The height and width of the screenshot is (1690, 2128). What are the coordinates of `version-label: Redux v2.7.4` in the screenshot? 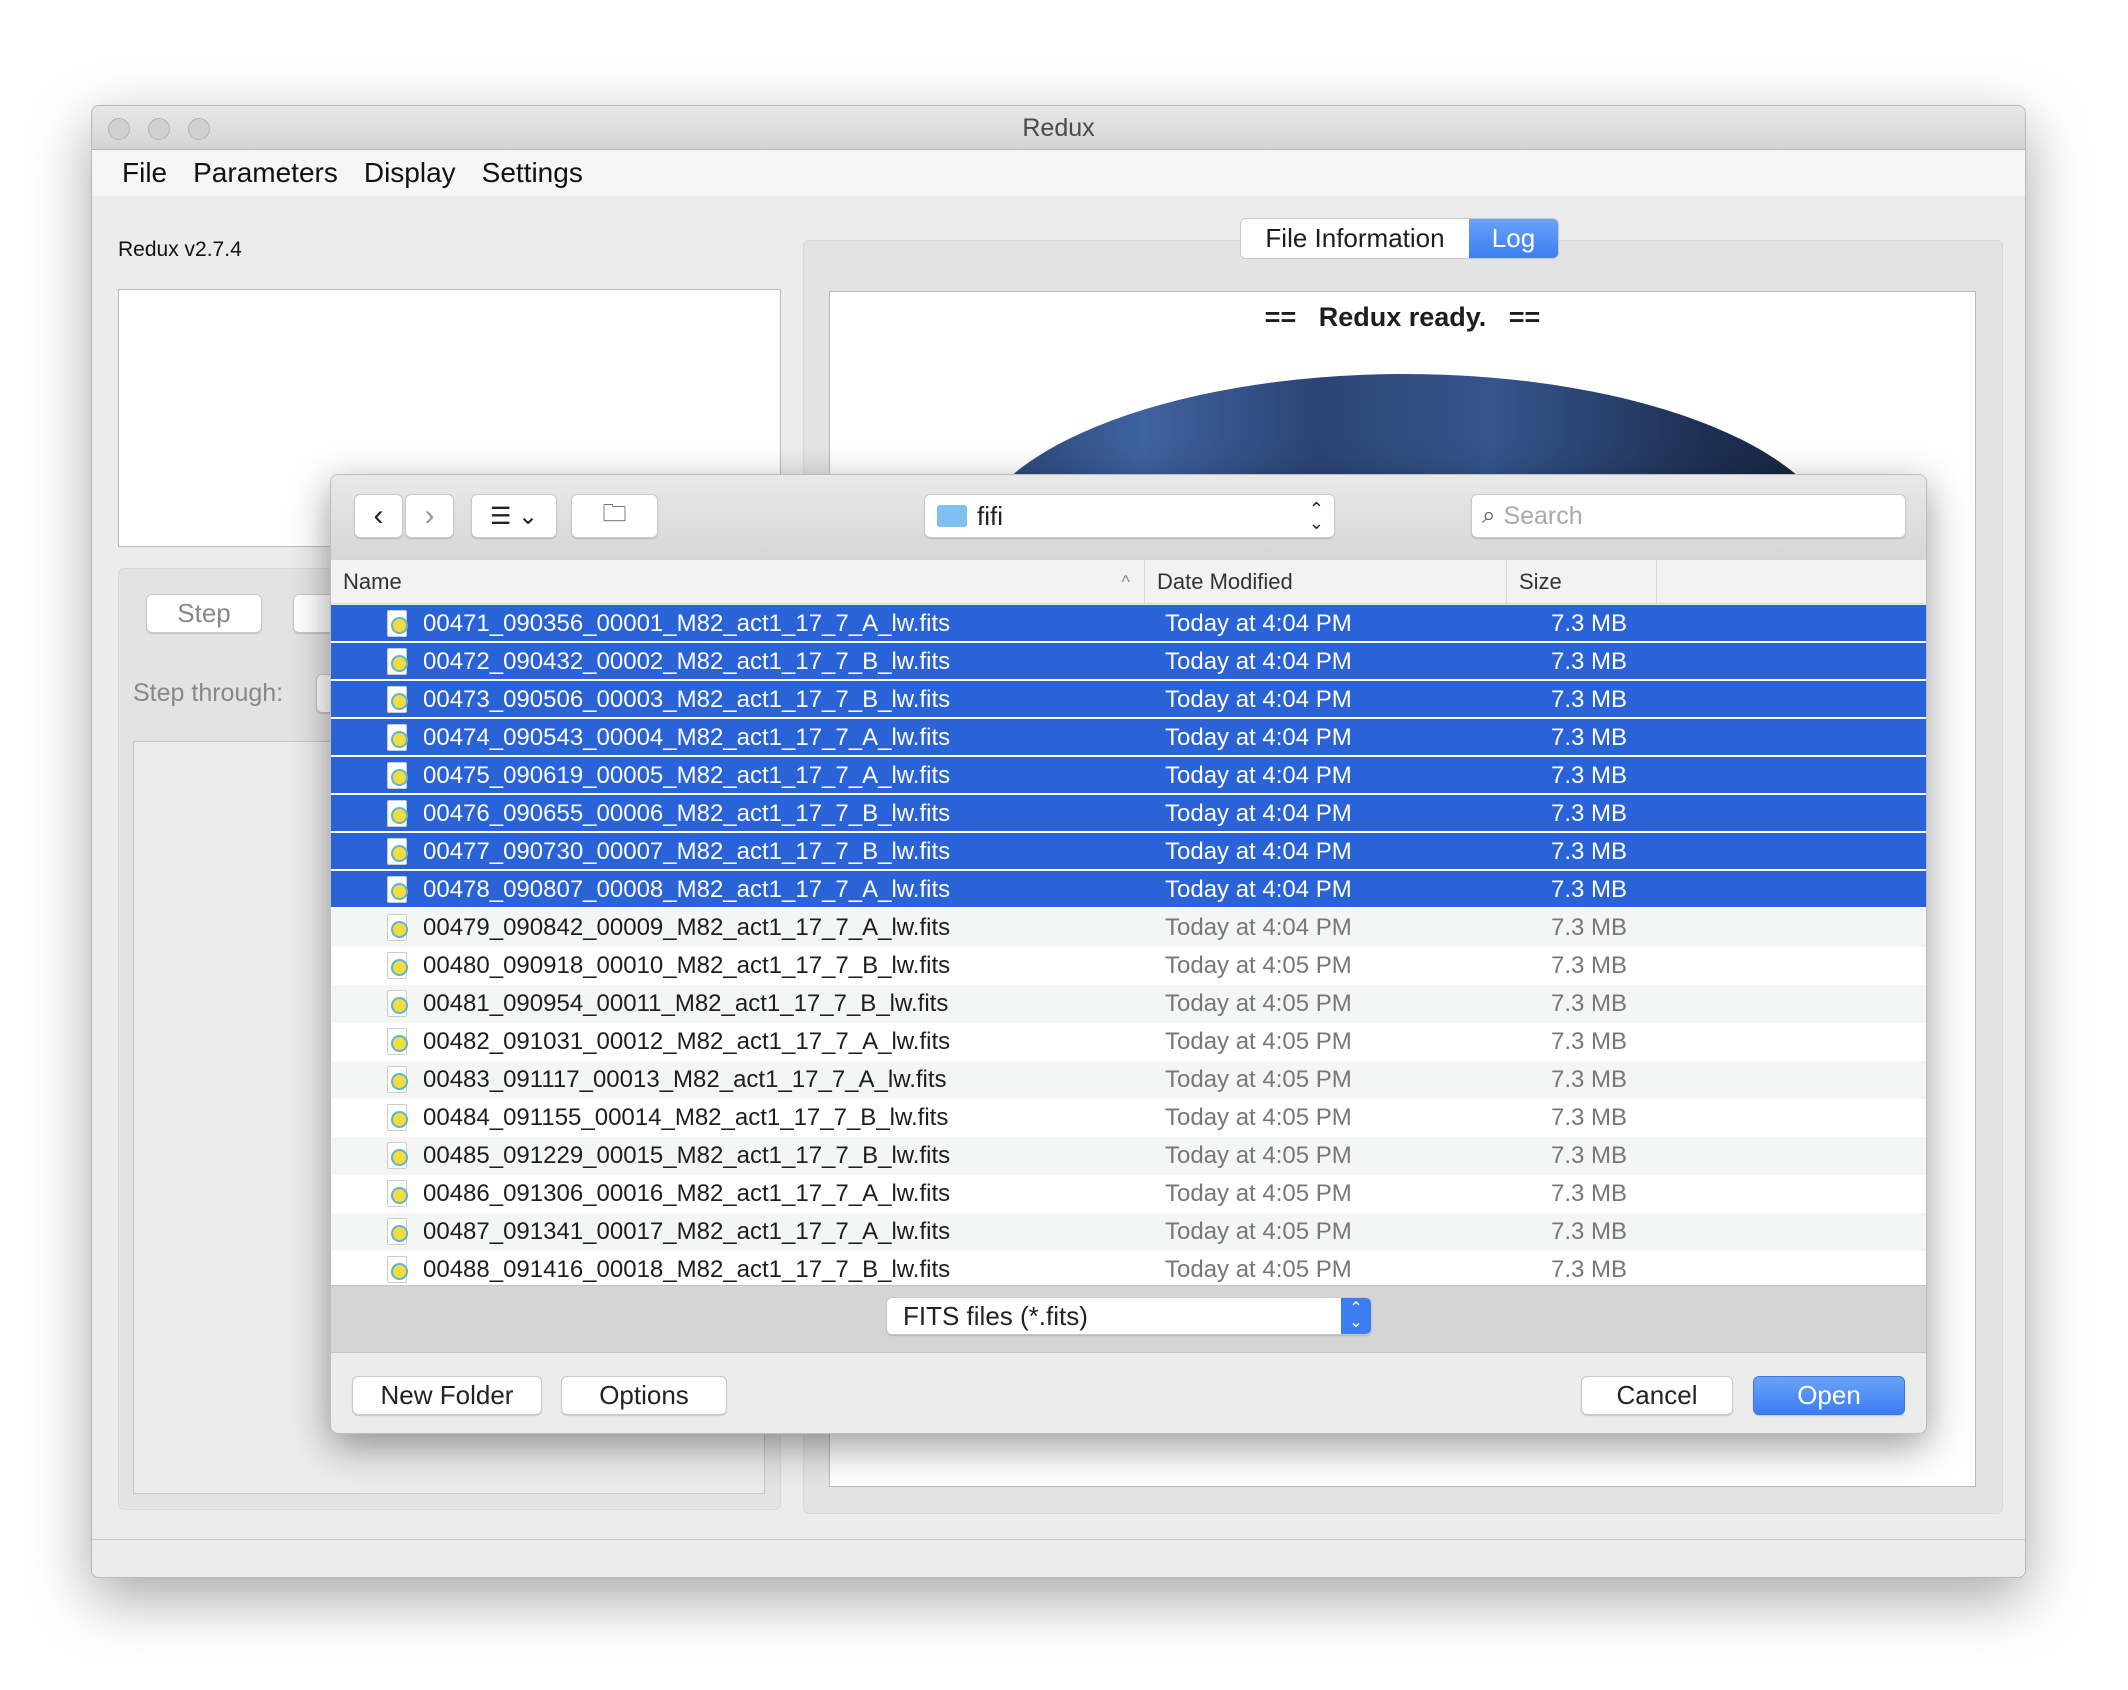 It's located at (180, 249).